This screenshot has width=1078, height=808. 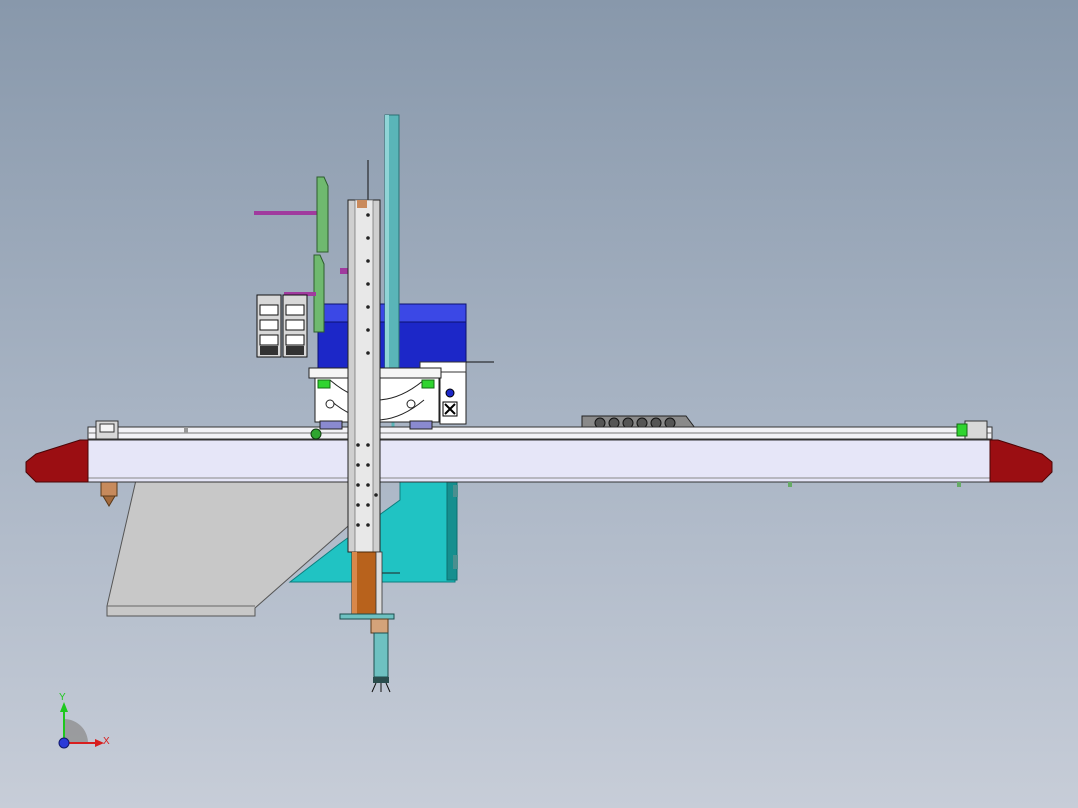 I want to click on base-plate-gray, so click(x=231, y=548).